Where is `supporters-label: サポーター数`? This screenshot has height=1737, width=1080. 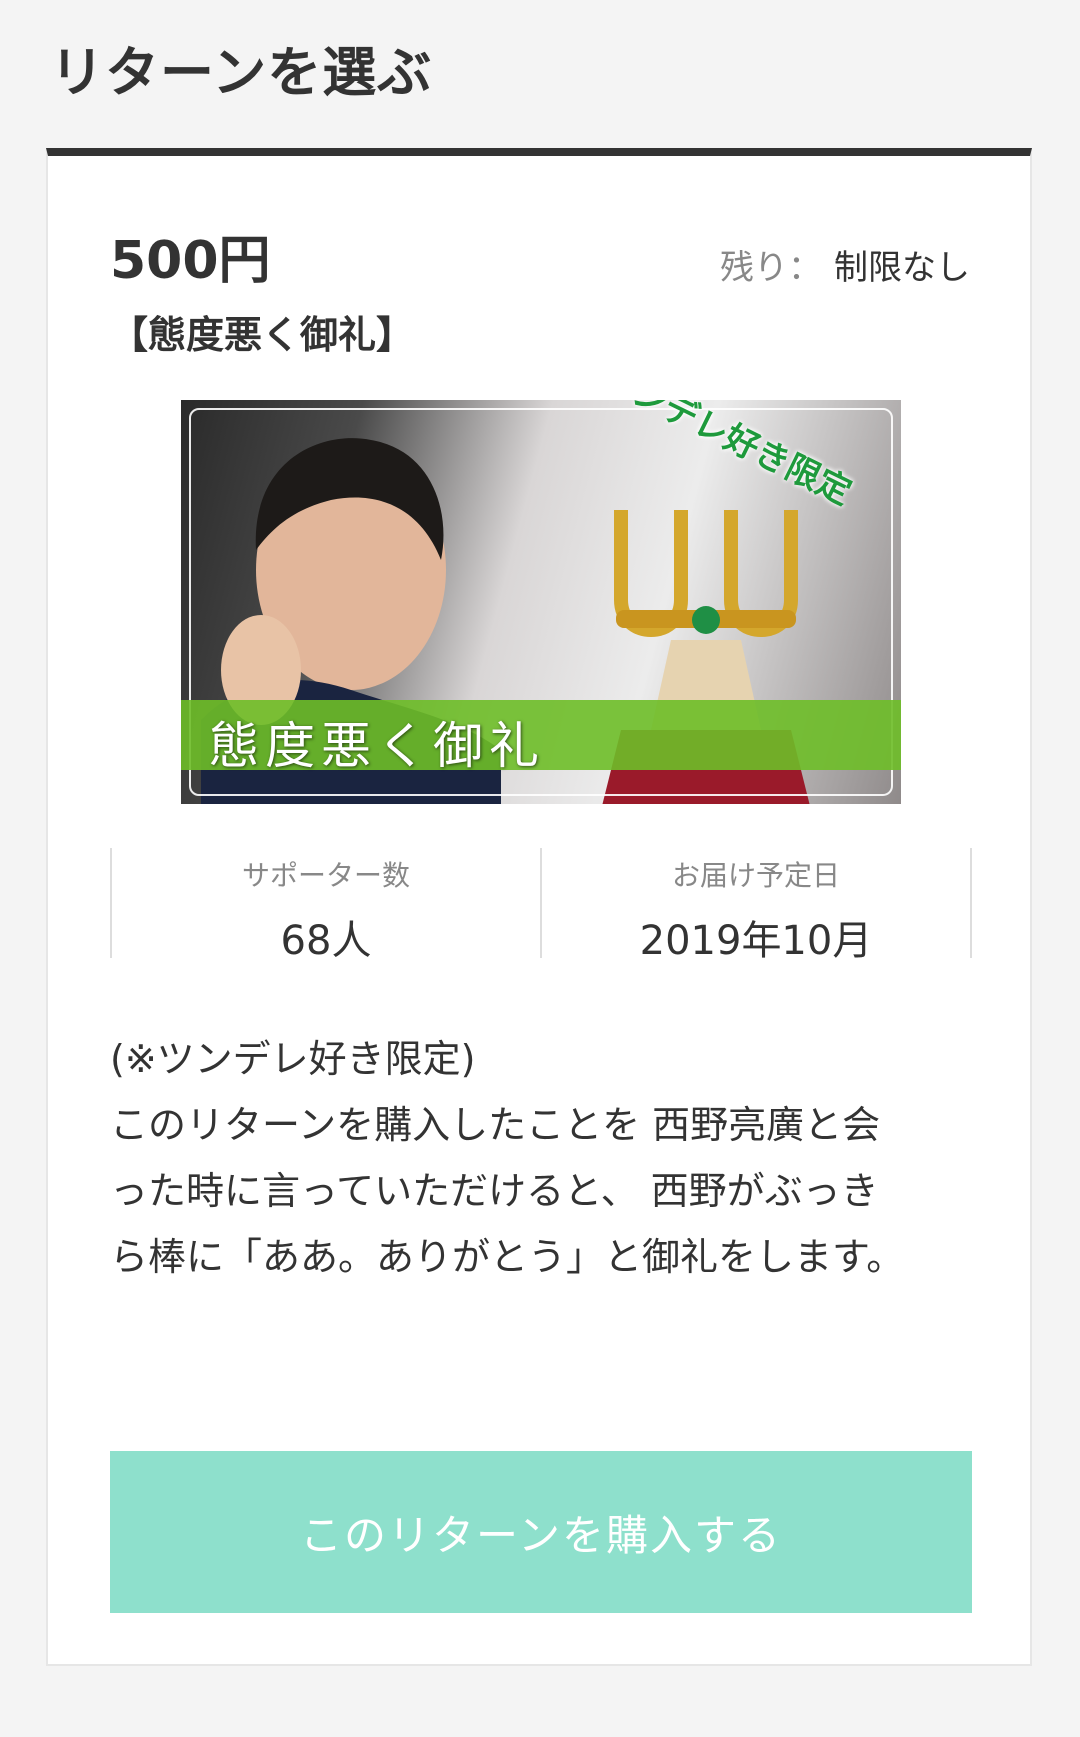 supporters-label: サポーター数 is located at coordinates (325, 875).